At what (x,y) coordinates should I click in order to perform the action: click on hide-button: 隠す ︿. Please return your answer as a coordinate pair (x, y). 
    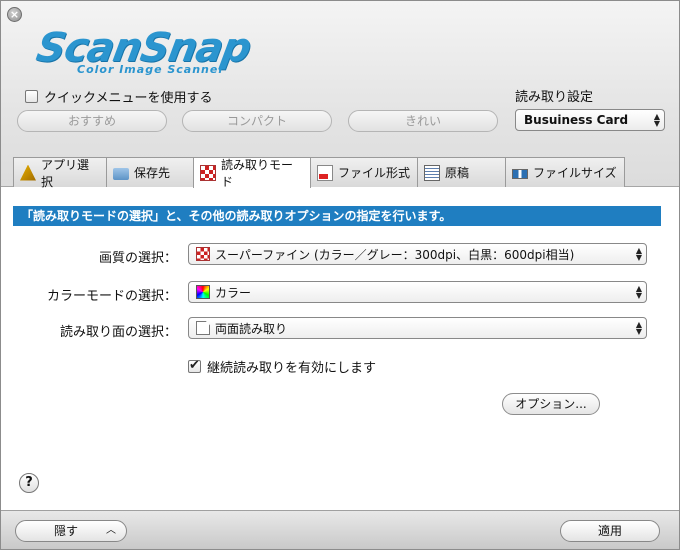
    Looking at the image, I should click on (71, 531).